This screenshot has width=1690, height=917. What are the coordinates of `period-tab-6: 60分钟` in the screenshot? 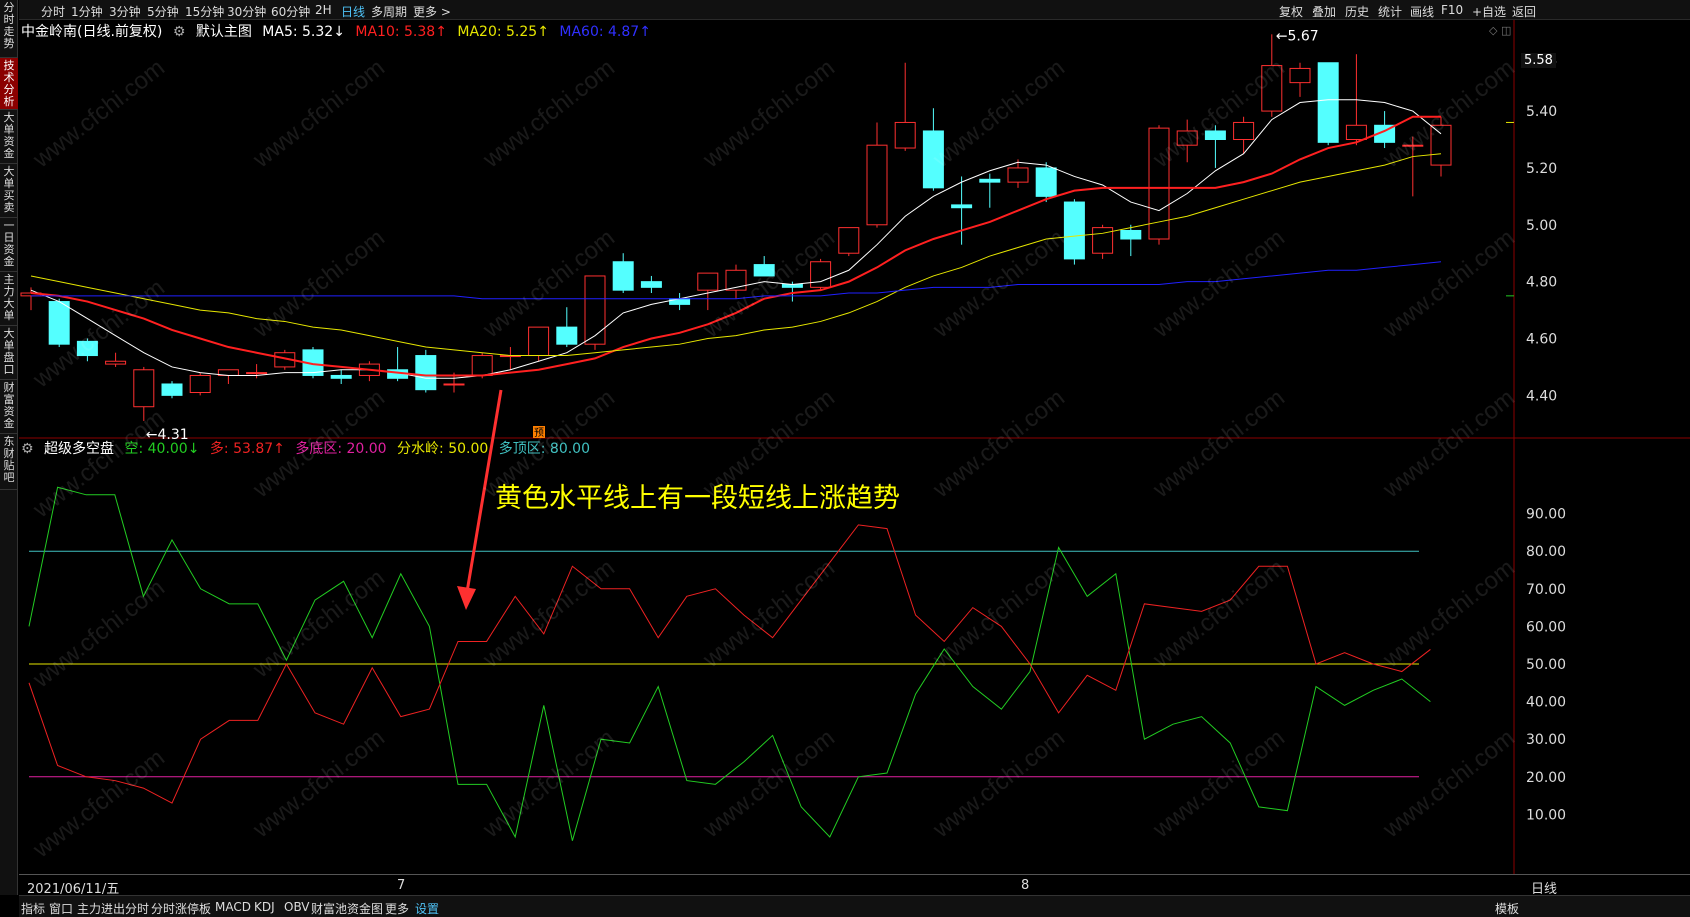 It's located at (290, 11).